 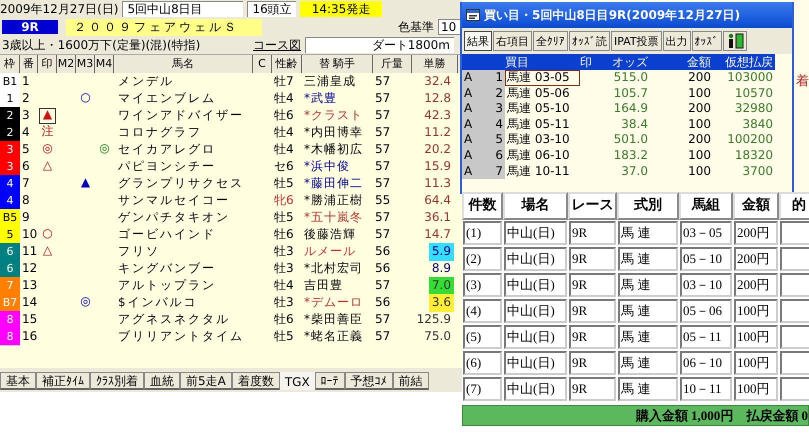 What do you see at coordinates (410, 381) in the screenshot?
I see `tab: 前結` at bounding box center [410, 381].